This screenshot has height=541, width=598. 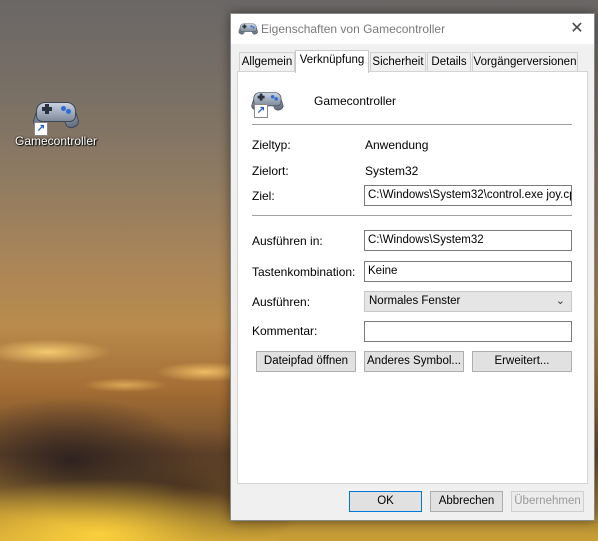 I want to click on ausfuehren-dropdown: Normales Fenster ⌄, so click(x=468, y=301).